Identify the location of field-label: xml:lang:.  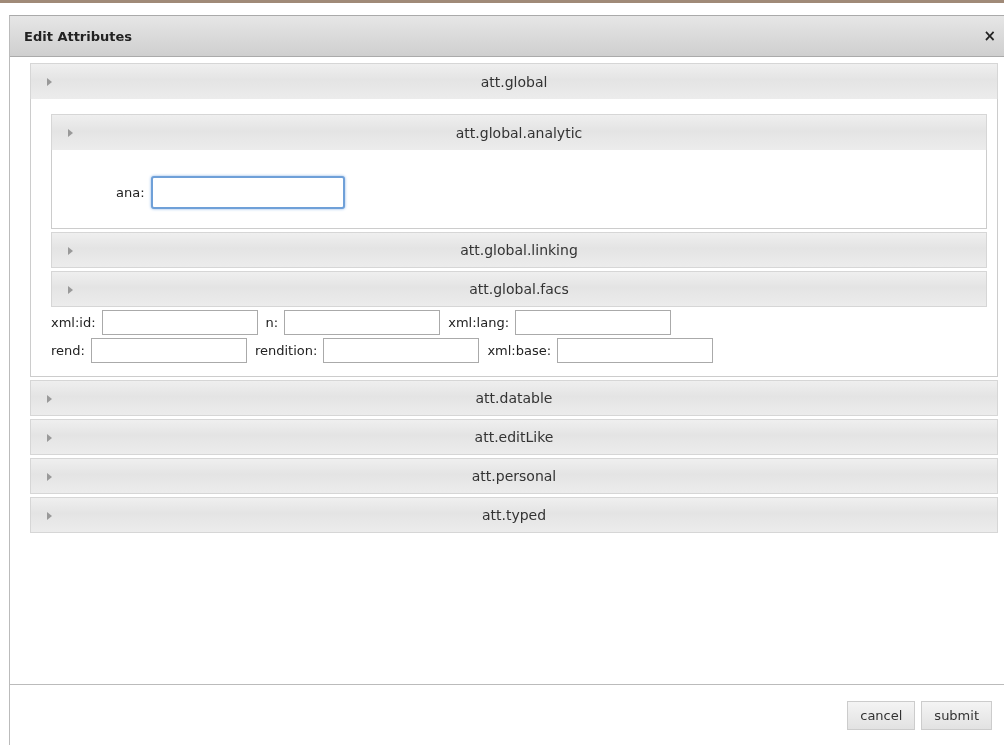
(479, 322).